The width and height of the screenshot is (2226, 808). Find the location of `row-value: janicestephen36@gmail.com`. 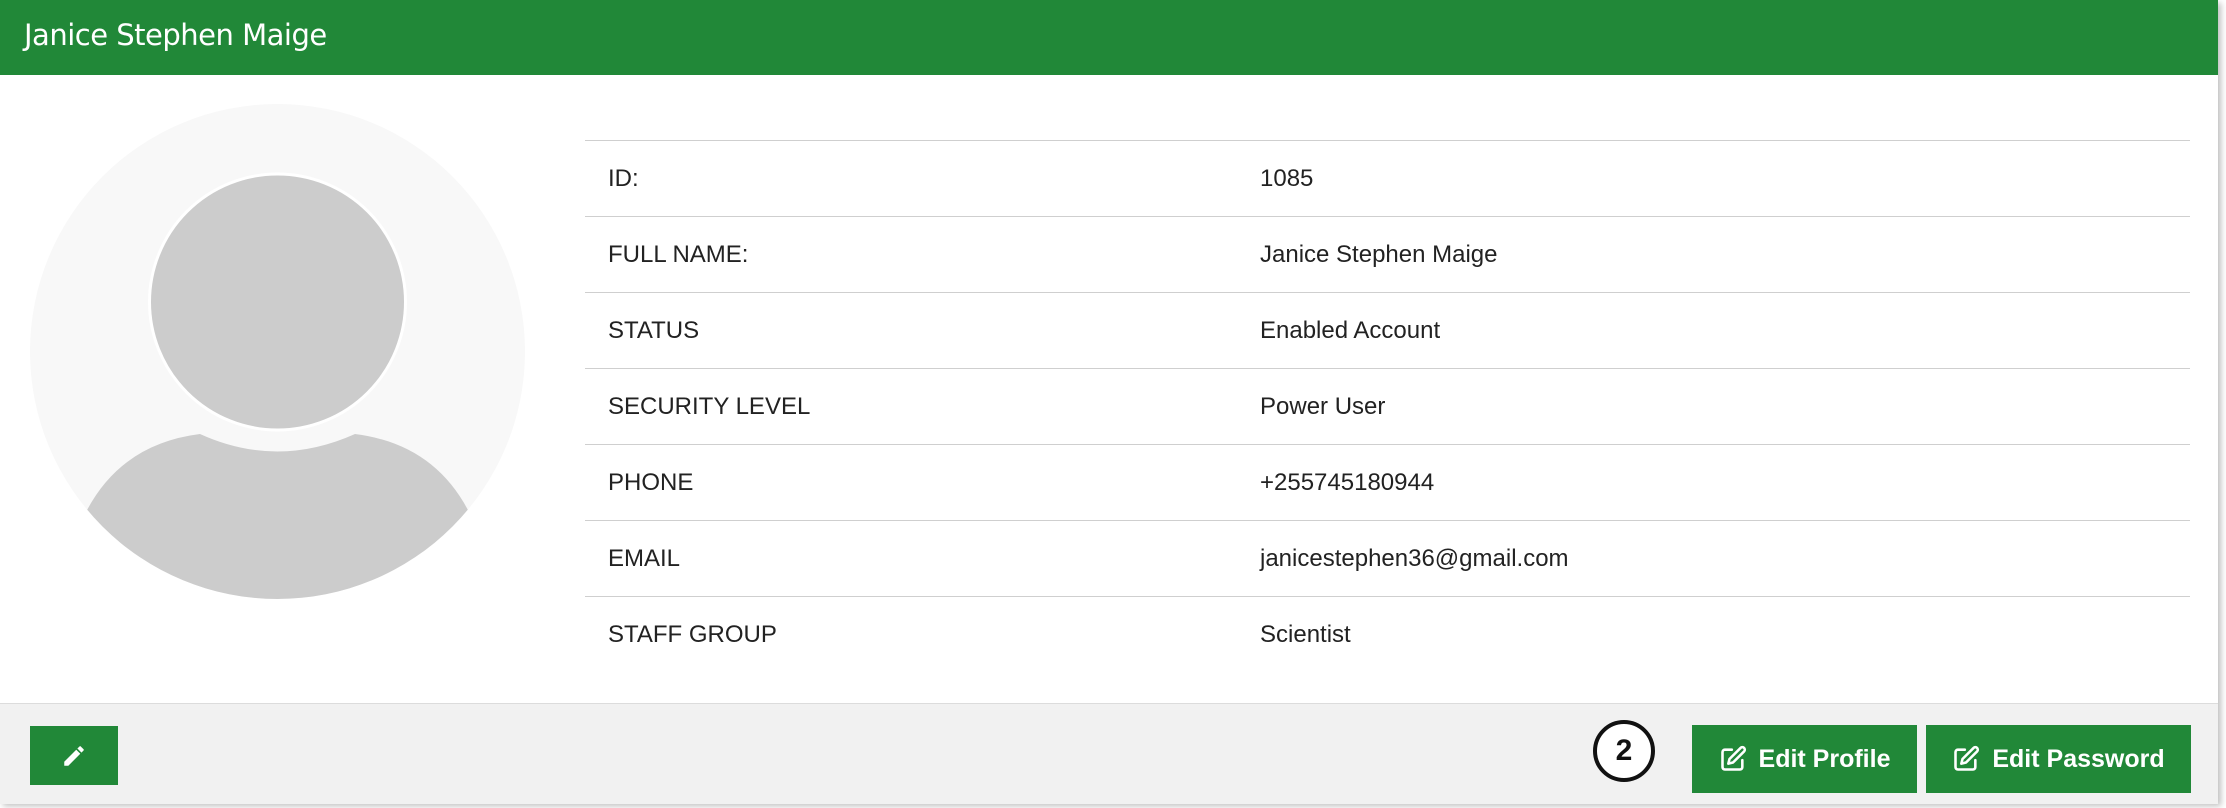

row-value: janicestephen36@gmail.com is located at coordinates (1414, 558).